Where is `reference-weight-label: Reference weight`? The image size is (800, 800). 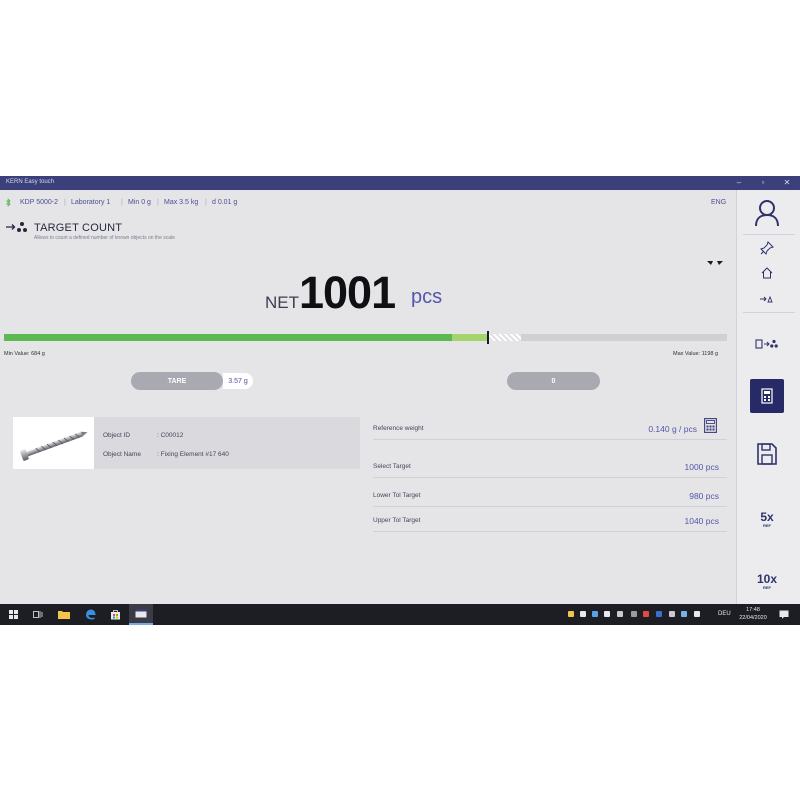
reference-weight-label: Reference weight is located at coordinates (398, 428).